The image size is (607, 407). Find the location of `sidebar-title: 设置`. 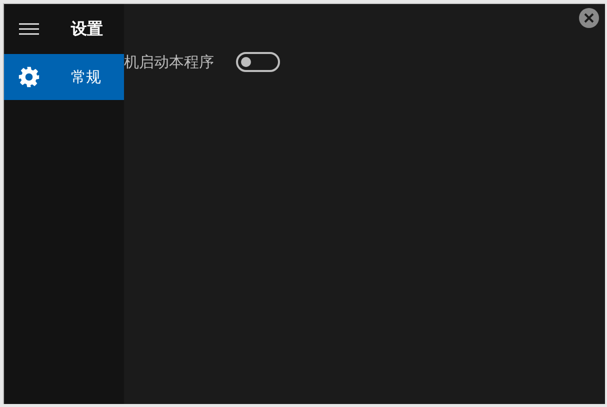

sidebar-title: 设置 is located at coordinates (87, 29).